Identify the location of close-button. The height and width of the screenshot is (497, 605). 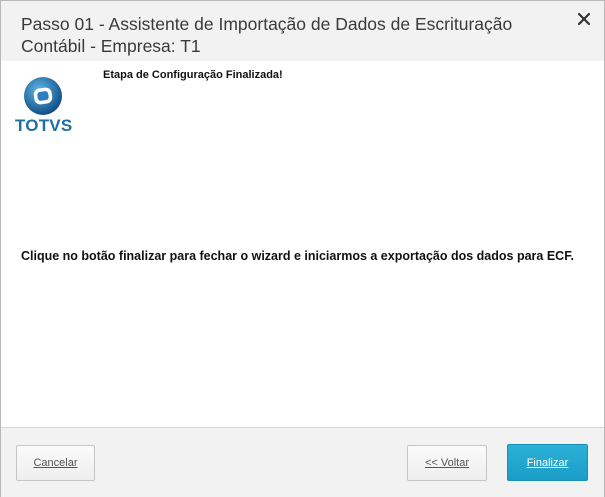
(585, 20).